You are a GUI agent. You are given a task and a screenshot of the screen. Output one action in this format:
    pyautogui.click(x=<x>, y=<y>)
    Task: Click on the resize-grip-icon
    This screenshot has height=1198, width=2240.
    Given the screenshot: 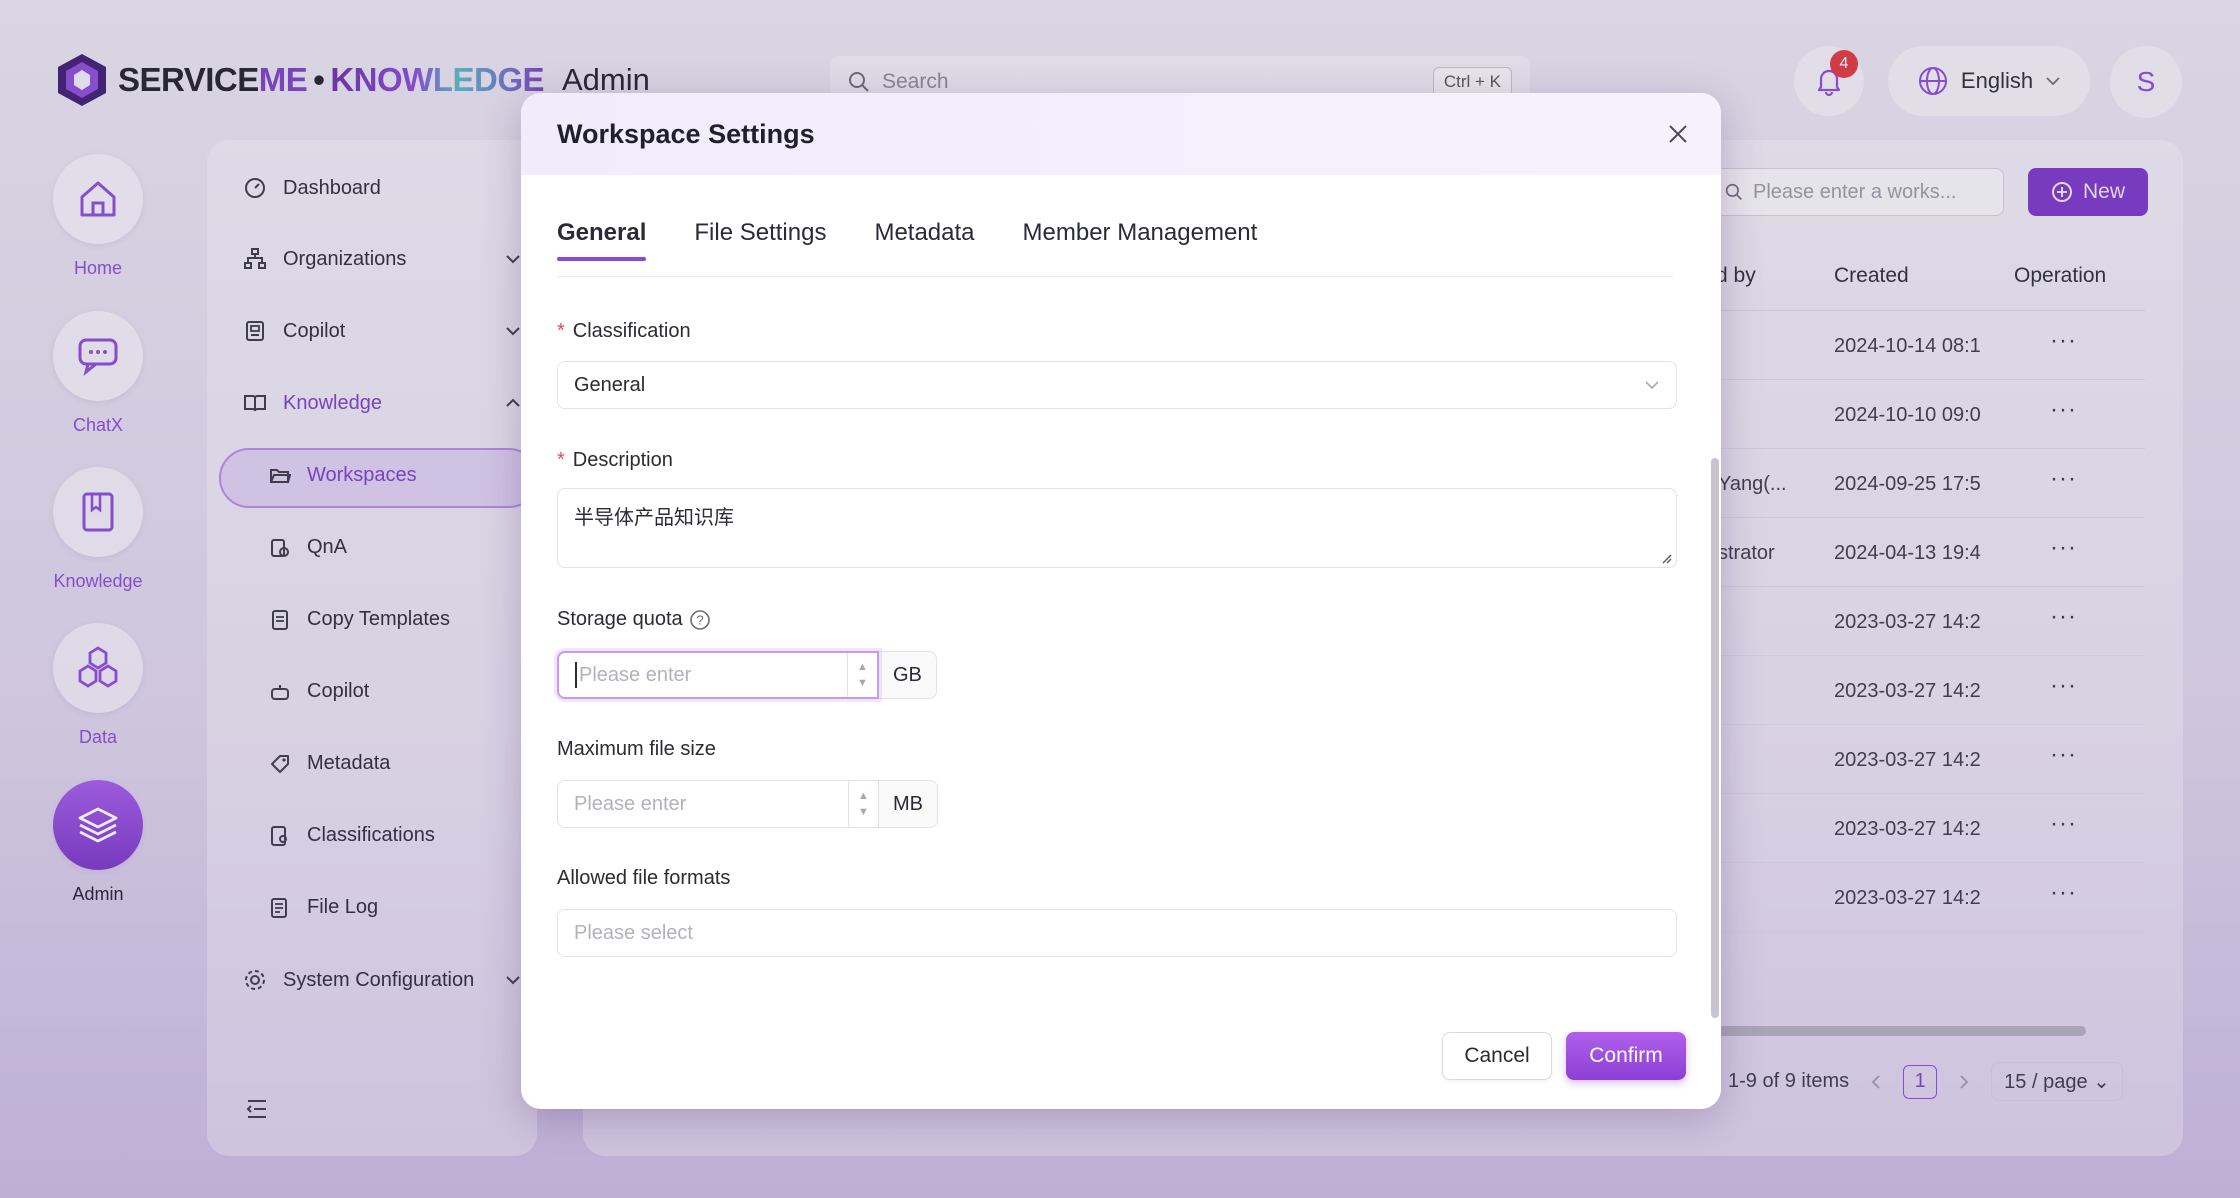 What is the action you would take?
    pyautogui.click(x=1666, y=558)
    